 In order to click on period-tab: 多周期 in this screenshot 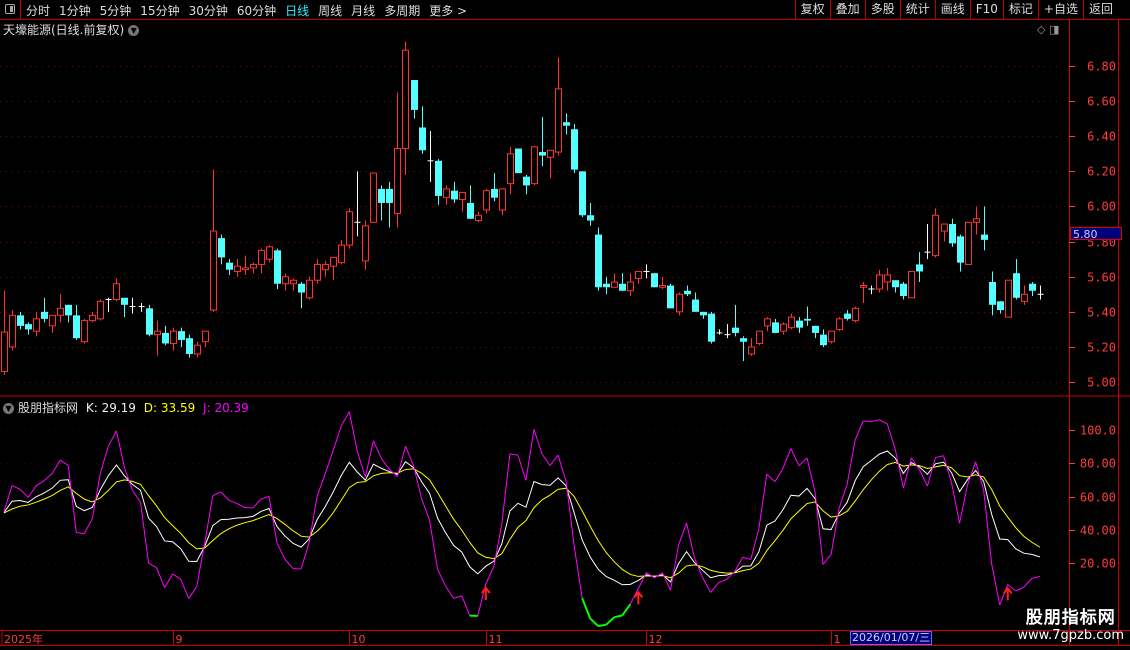, I will do `click(402, 10)`.